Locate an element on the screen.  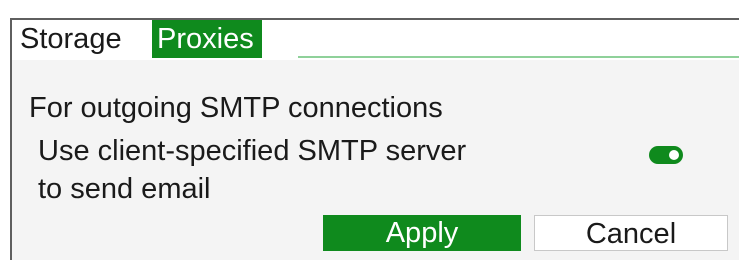
cancel-button: Cancel is located at coordinates (631, 233).